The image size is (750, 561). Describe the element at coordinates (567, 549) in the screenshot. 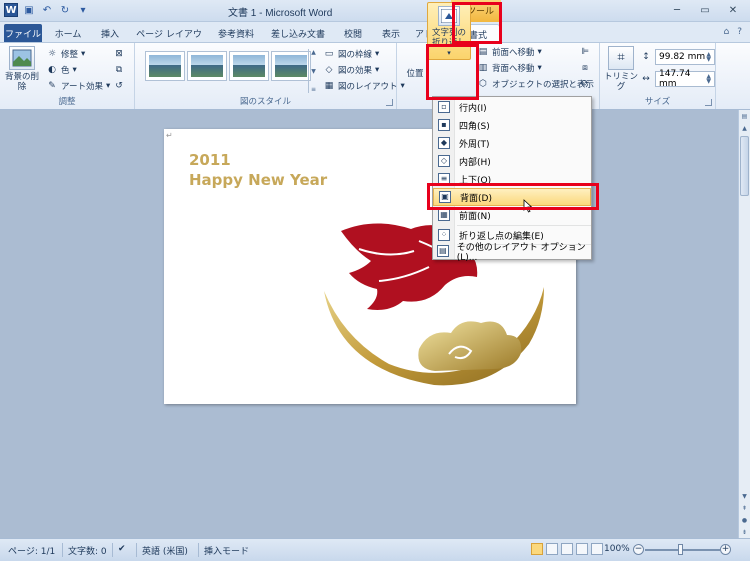

I see `web-layout-view-icon` at that location.